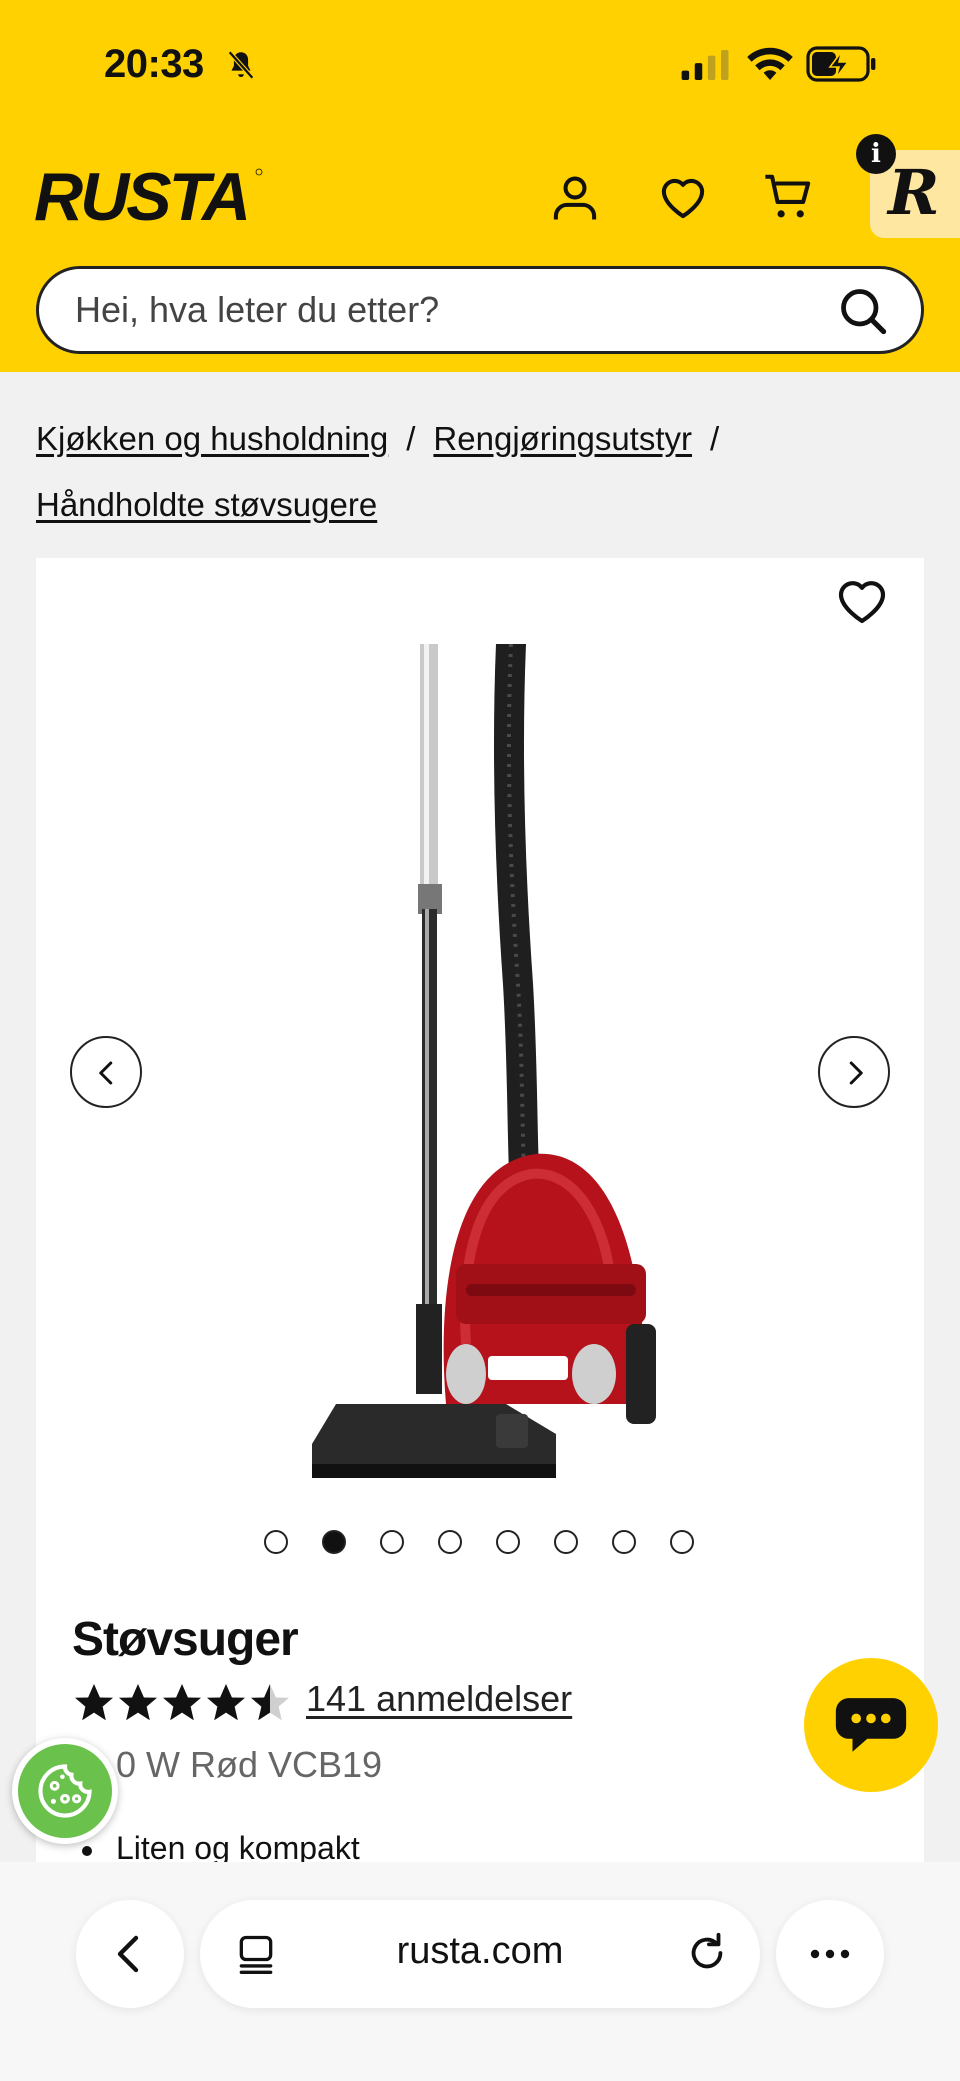 This screenshot has width=960, height=2081. I want to click on more-icon, so click(830, 1954).